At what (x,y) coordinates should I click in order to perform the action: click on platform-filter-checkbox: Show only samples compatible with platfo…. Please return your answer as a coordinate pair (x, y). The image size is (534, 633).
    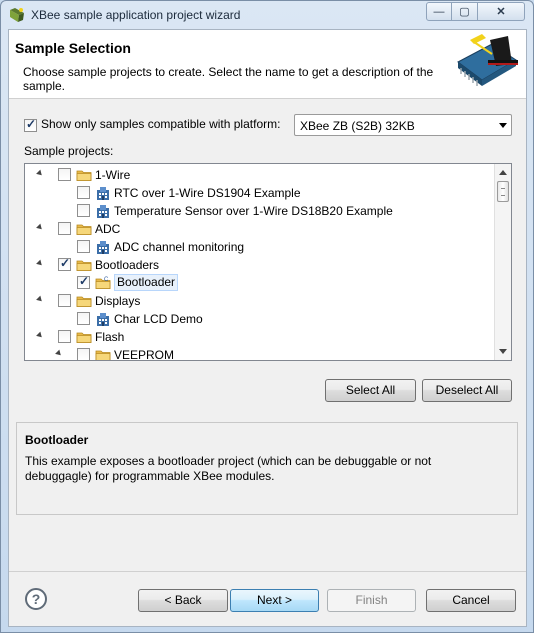
    Looking at the image, I should click on (152, 125).